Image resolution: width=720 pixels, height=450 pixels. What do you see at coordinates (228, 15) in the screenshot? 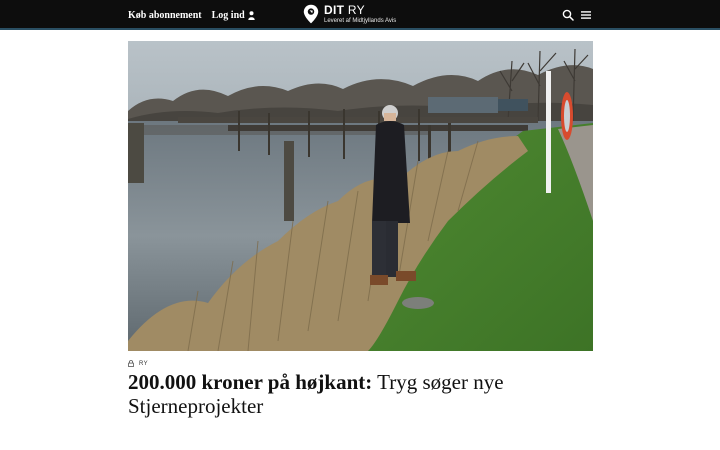
I see `login-label: Log ind` at bounding box center [228, 15].